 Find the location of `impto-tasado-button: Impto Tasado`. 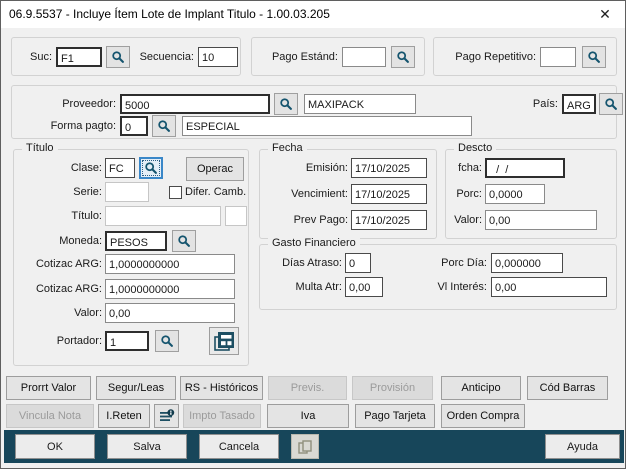

impto-tasado-button: Impto Tasado is located at coordinates (222, 416).